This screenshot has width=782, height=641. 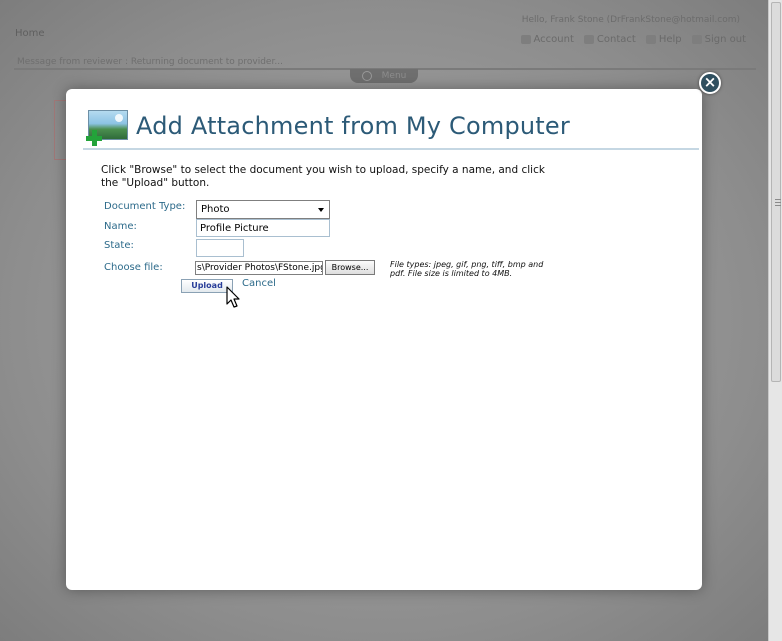 What do you see at coordinates (366, 75) in the screenshot?
I see `menu-toggle-icon` at bounding box center [366, 75].